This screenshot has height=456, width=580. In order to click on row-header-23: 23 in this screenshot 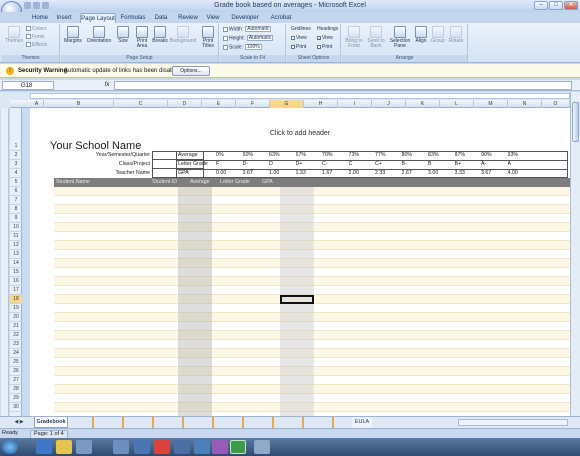, I will do `click(16, 344)`.